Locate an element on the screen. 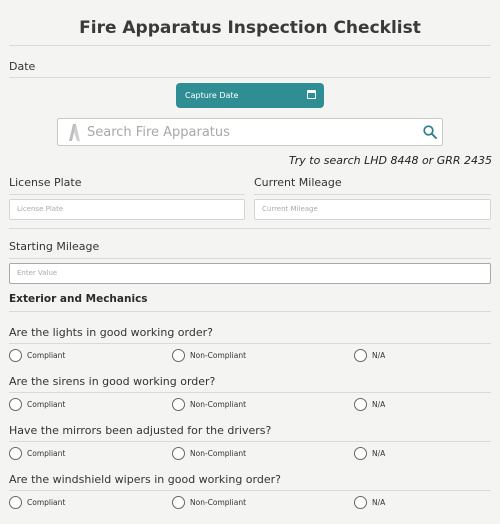 This screenshot has height=524, width=500. current-mileage-label: Current Mileage is located at coordinates (298, 182).